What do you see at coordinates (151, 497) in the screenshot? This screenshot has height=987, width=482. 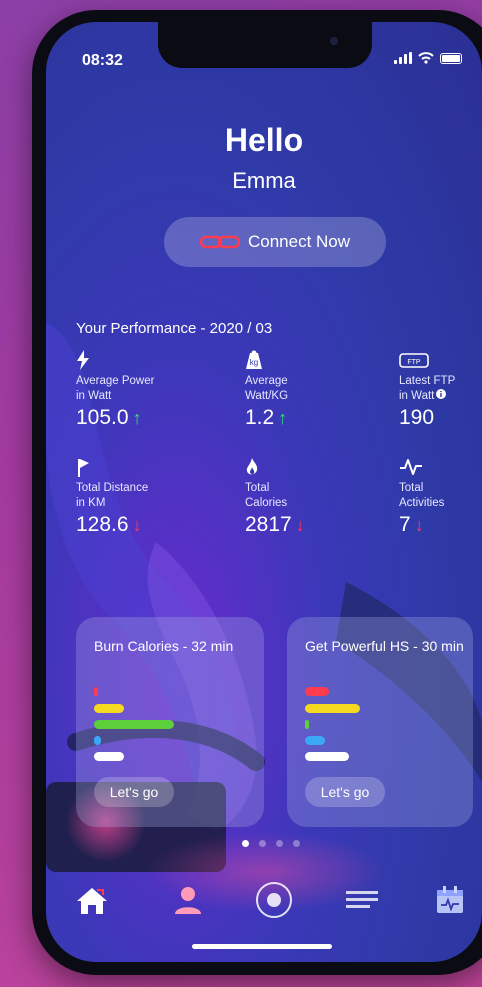 I see `stat-total-distance: Total Distance in KM 128.6 ↓` at bounding box center [151, 497].